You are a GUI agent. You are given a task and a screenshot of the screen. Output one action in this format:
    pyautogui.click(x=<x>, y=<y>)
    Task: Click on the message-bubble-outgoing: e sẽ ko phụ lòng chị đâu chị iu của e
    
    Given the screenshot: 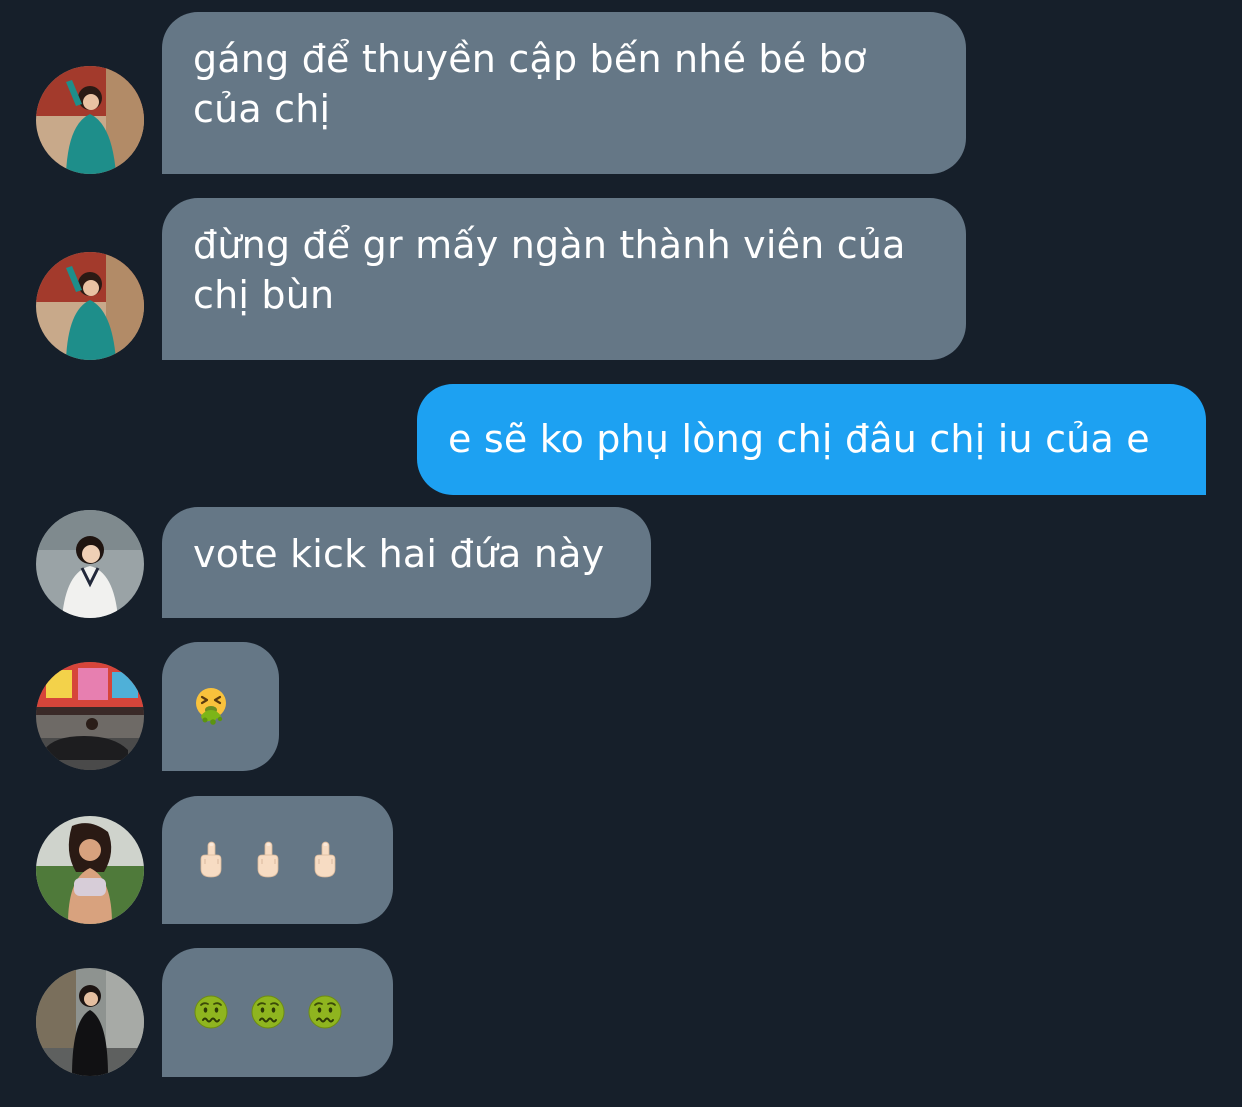 What is the action you would take?
    pyautogui.click(x=811, y=439)
    